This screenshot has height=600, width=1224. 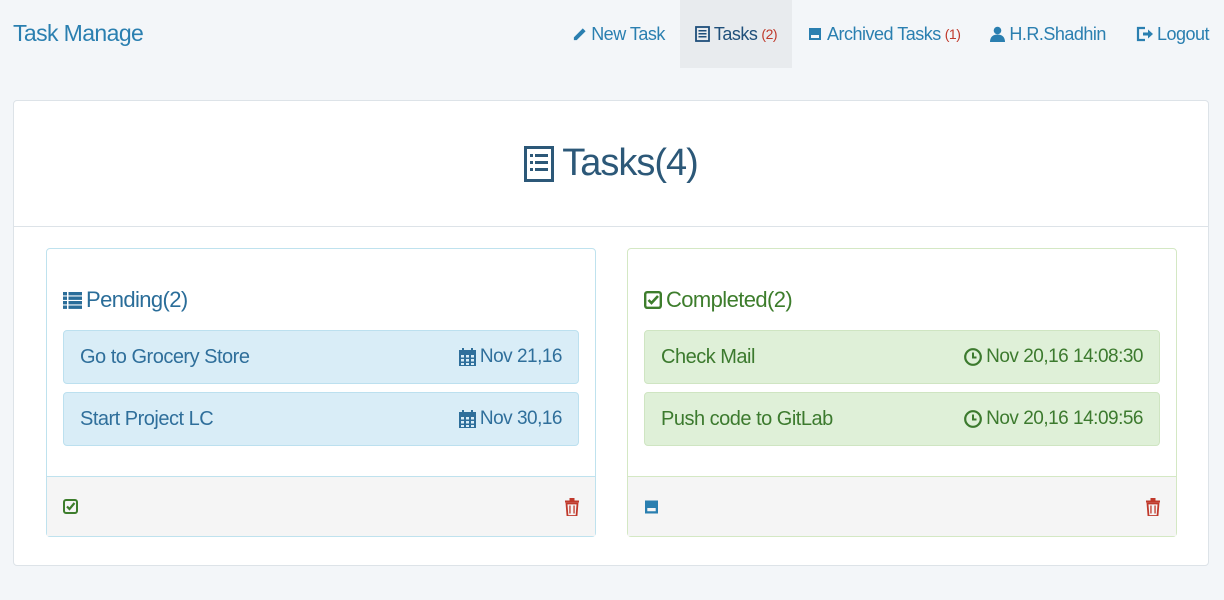 I want to click on task-completed-time: Nov 20,16 14:09:56, so click(x=1053, y=419).